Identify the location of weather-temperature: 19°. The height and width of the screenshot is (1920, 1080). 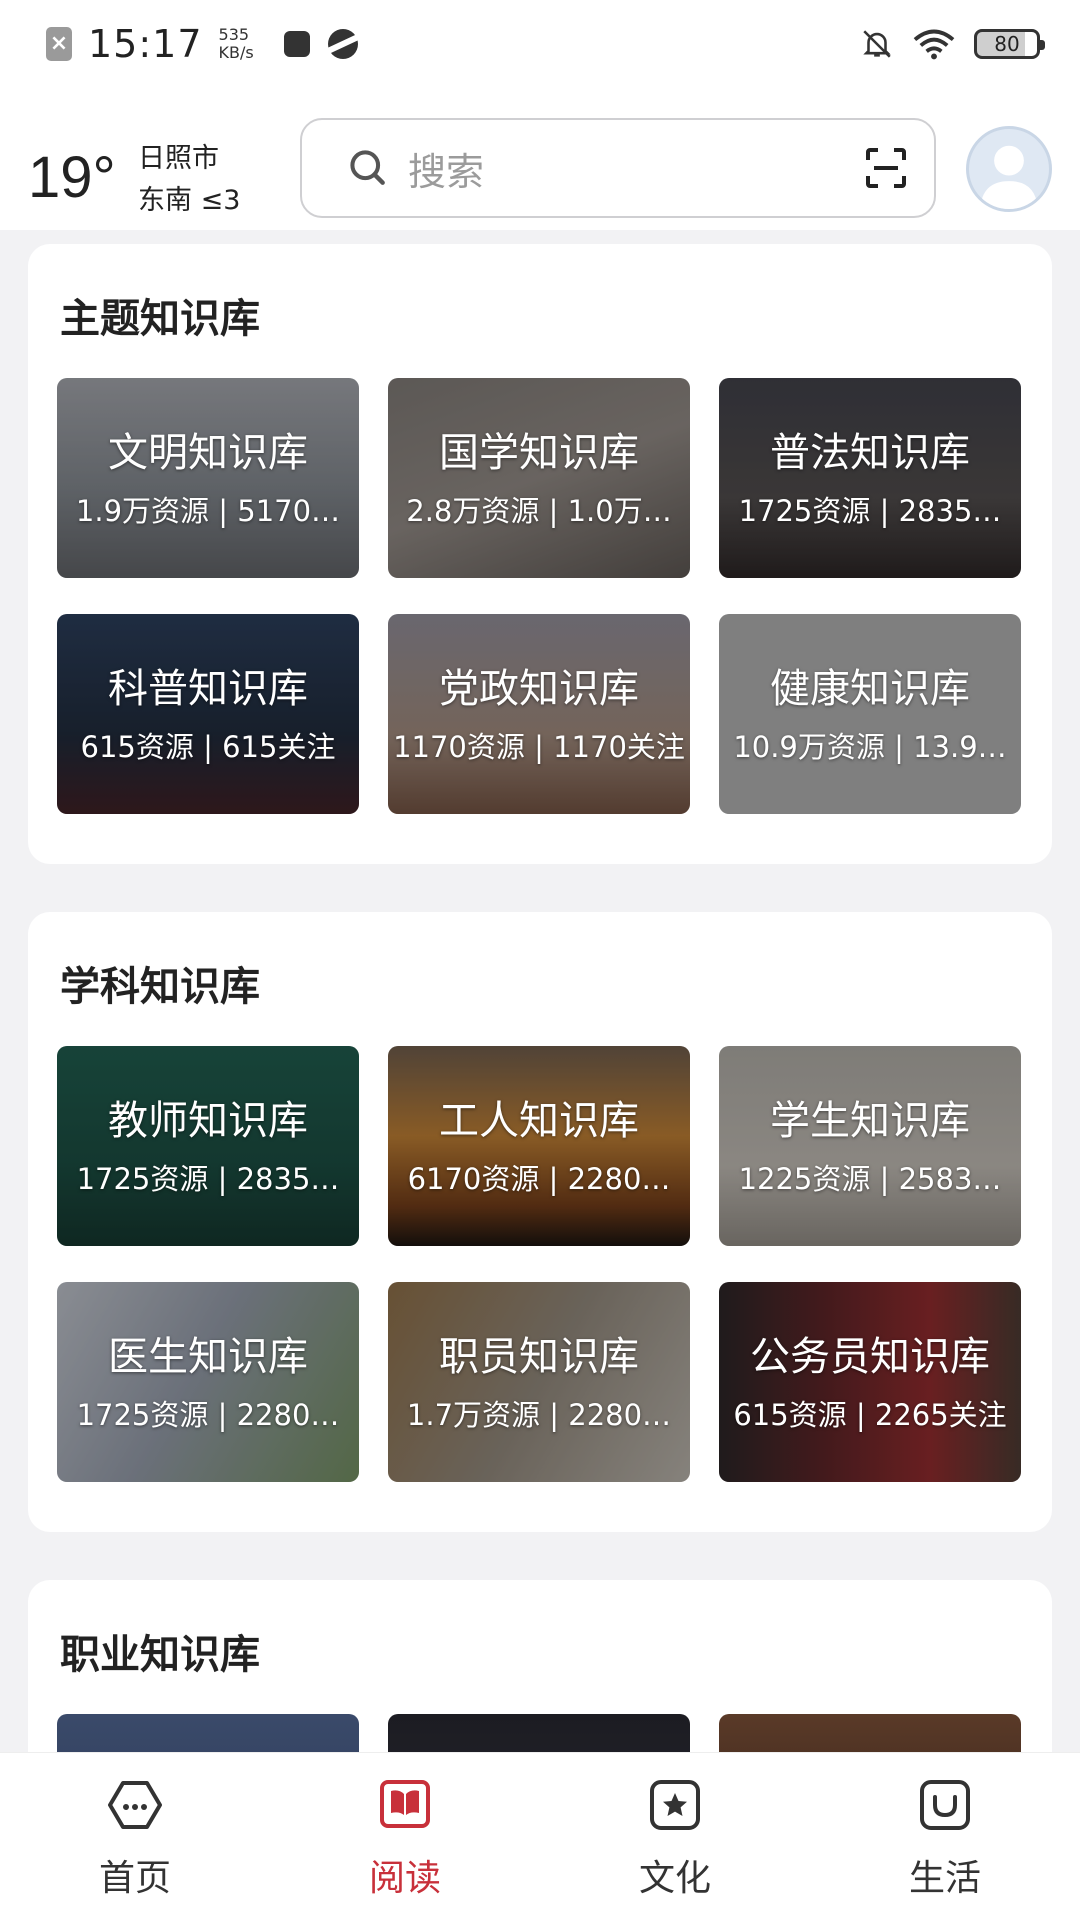
(72, 177).